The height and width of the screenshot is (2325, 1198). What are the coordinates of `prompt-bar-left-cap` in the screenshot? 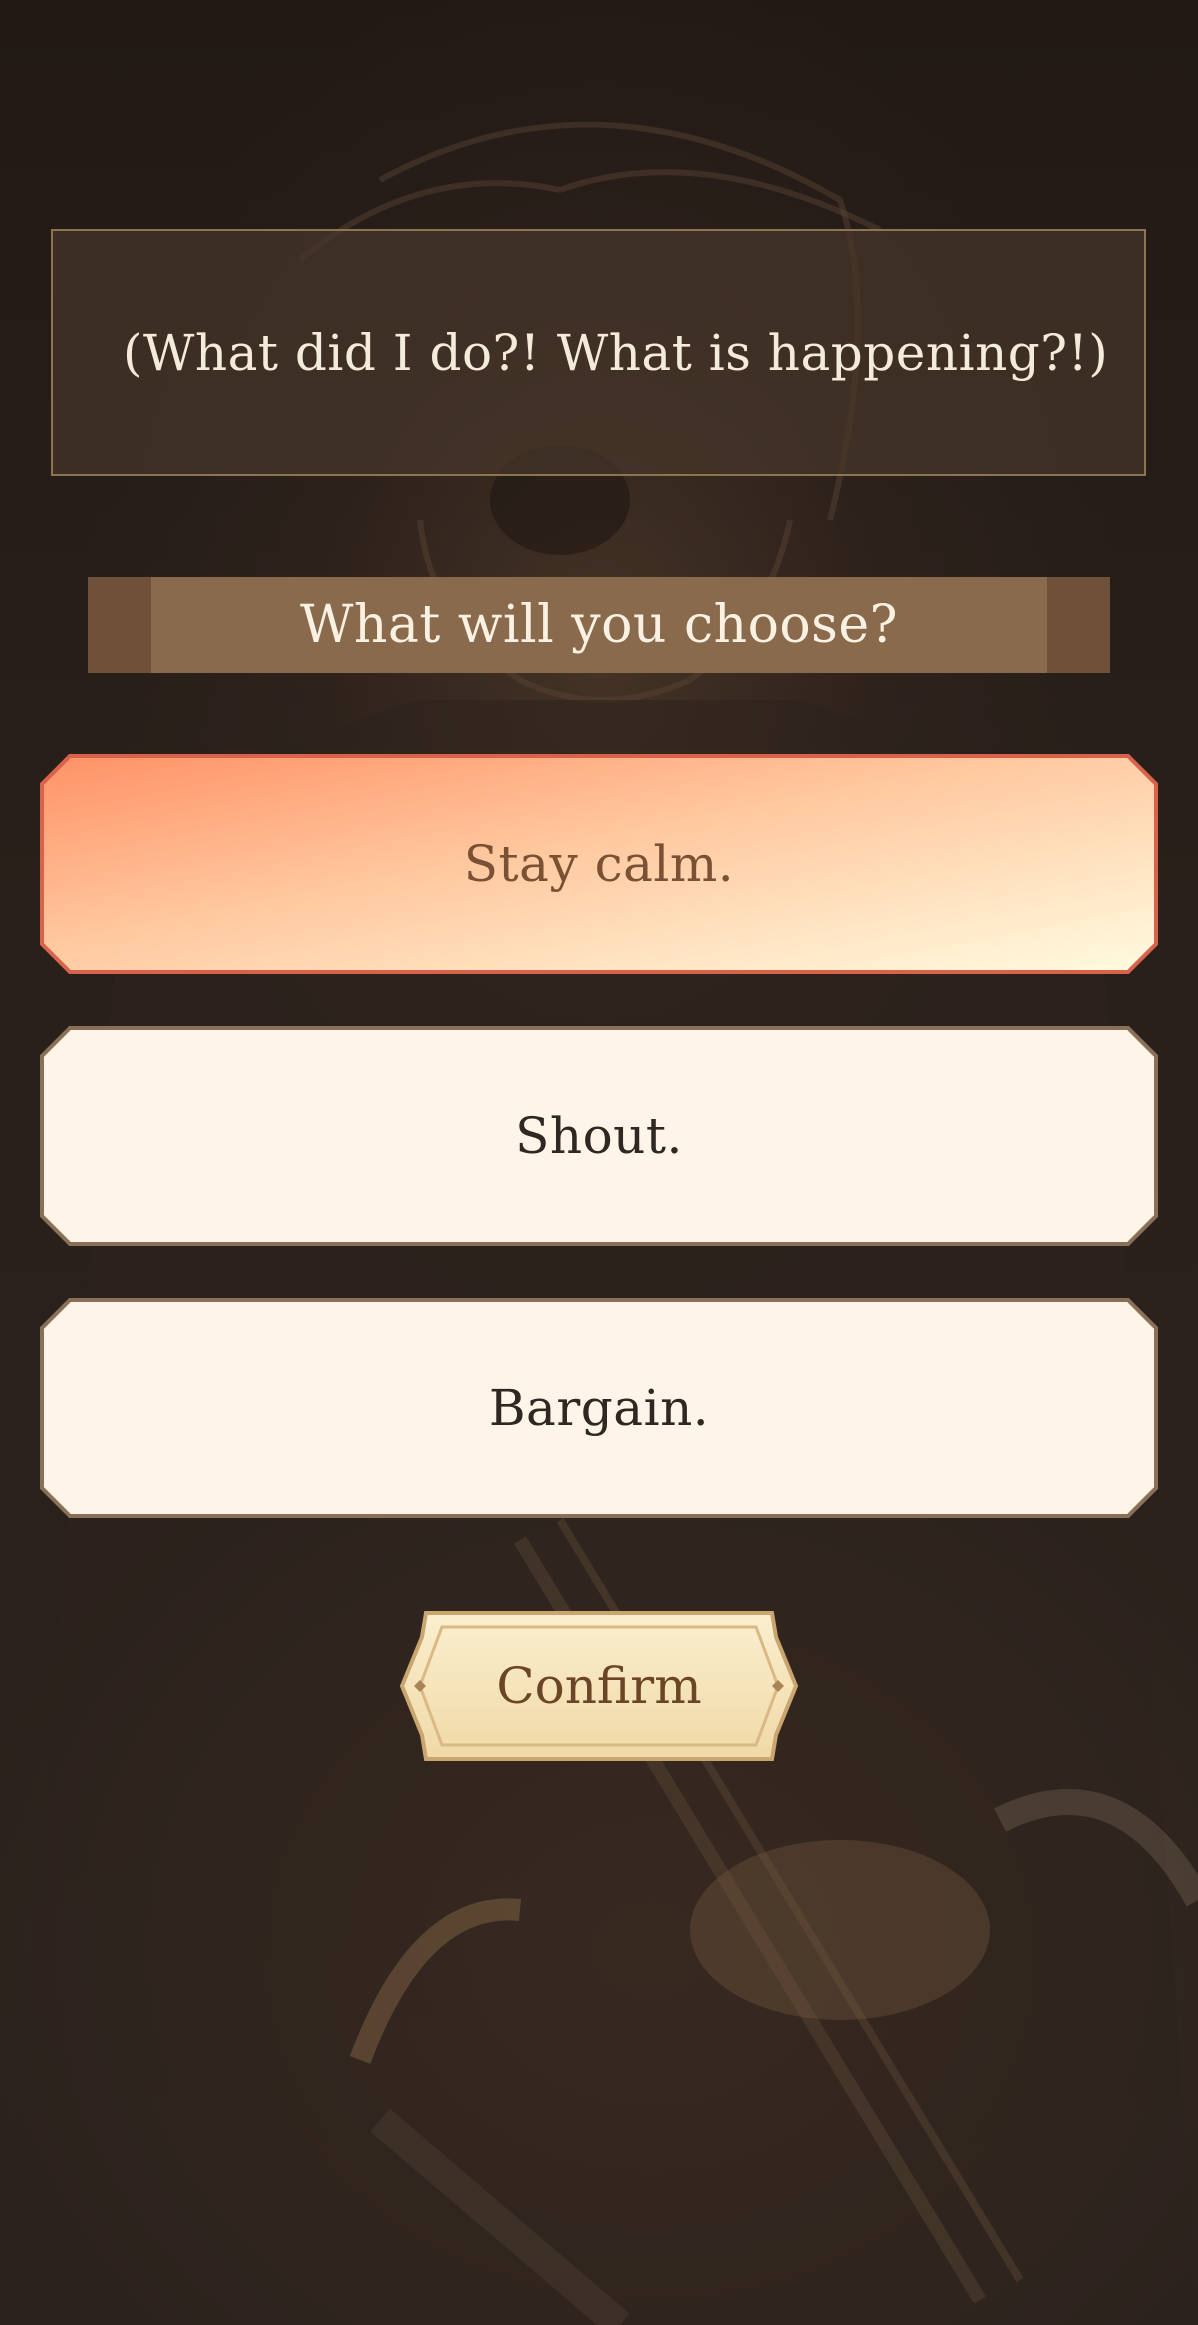 It's located at (119, 625).